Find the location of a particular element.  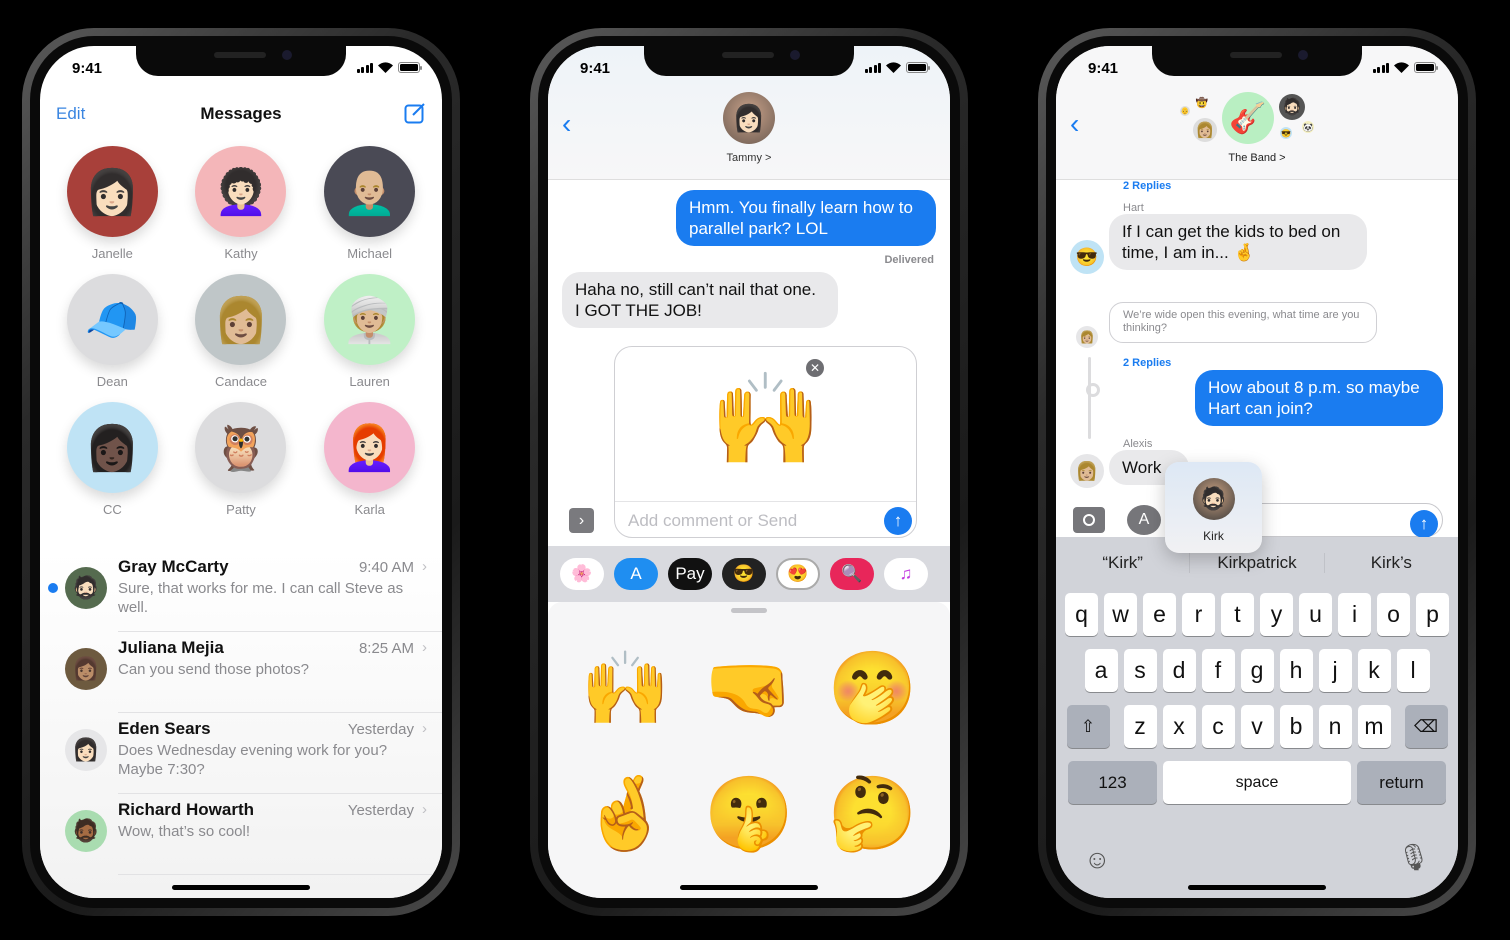

key-b: b is located at coordinates (1296, 726).